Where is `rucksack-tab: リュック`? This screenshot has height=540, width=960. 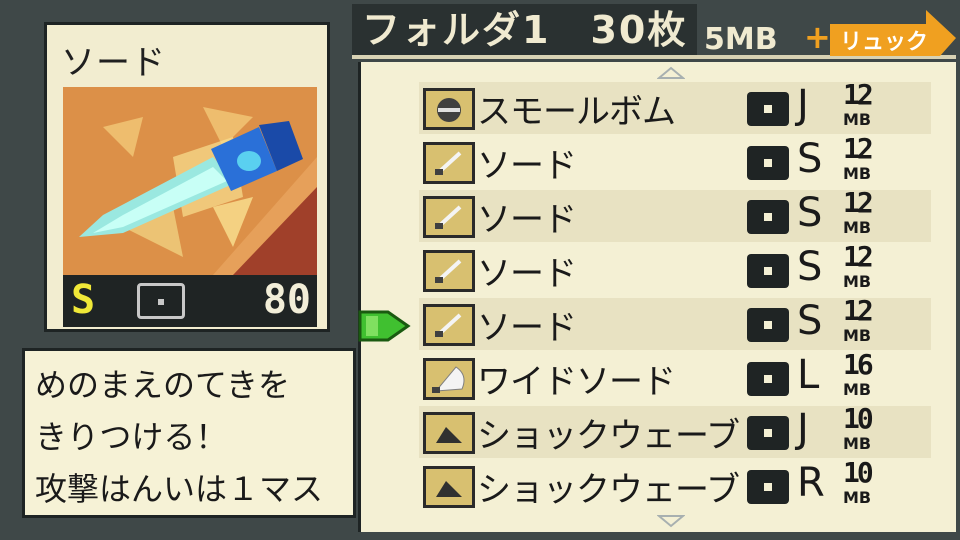 rucksack-tab: リュック is located at coordinates (893, 33).